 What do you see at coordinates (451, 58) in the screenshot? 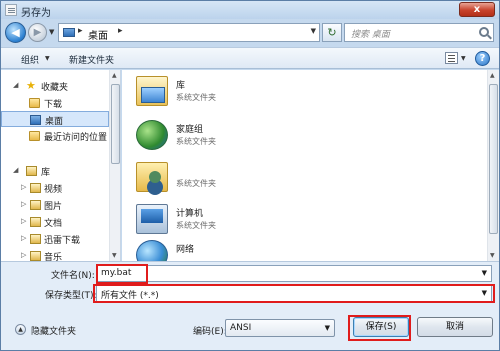
I see `view-options-icon` at bounding box center [451, 58].